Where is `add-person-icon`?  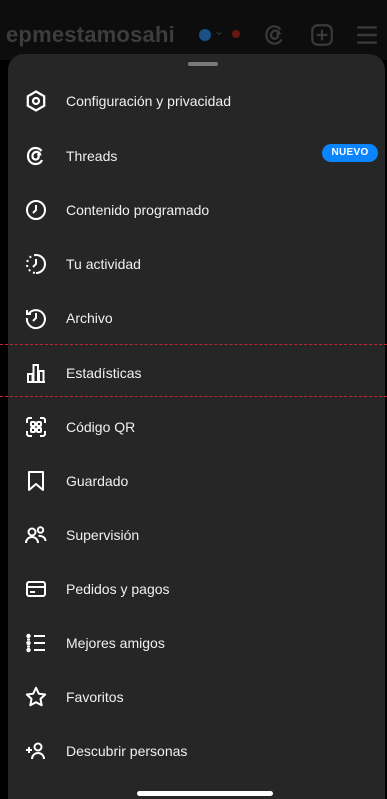 add-person-icon is located at coordinates (36, 751).